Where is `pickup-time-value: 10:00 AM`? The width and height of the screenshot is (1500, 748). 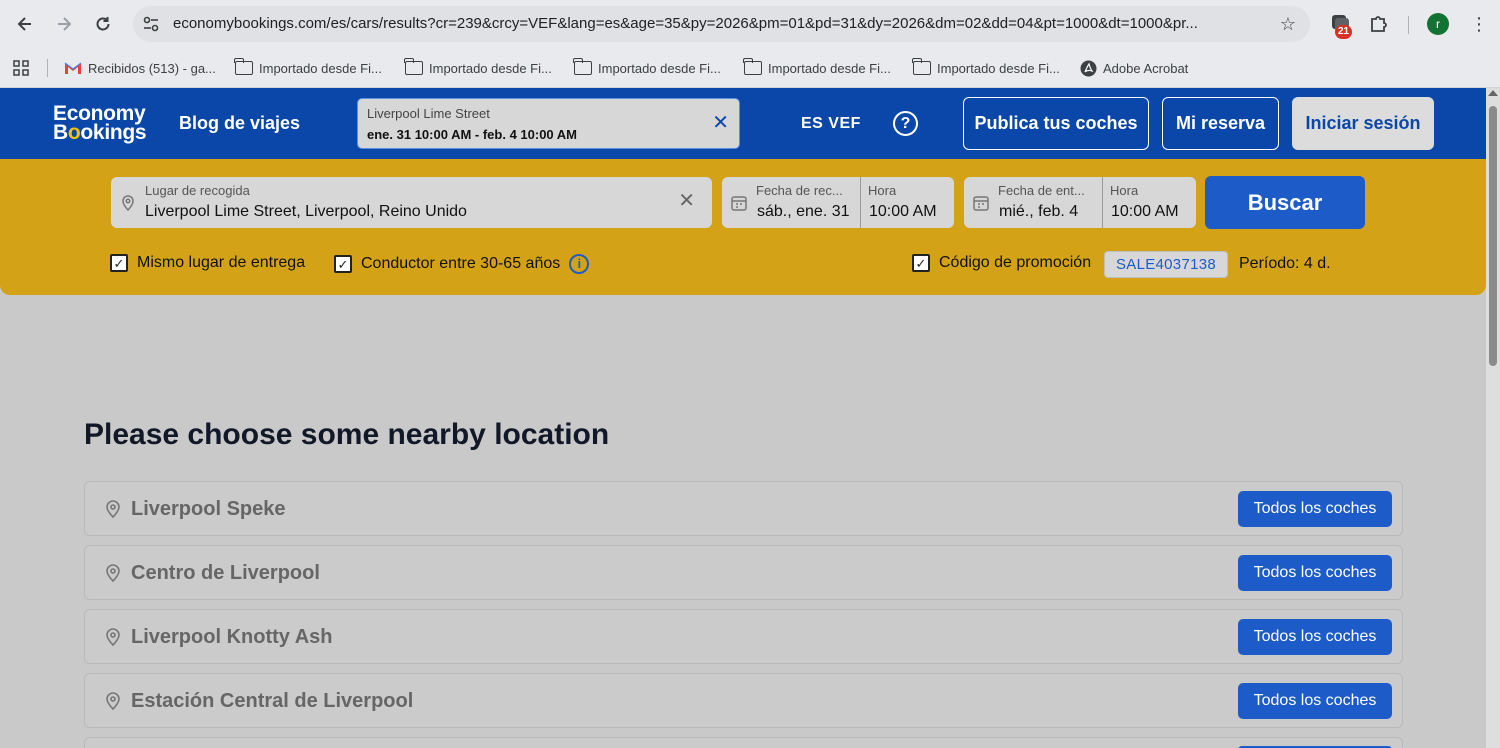 pickup-time-value: 10:00 AM is located at coordinates (903, 212).